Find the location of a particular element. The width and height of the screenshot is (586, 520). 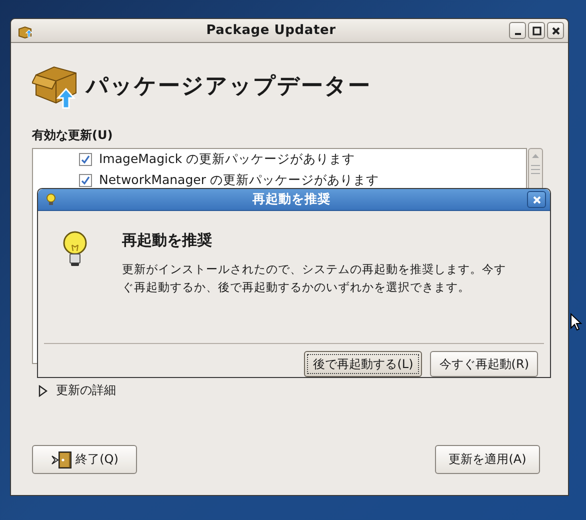

window-title: Package Updater is located at coordinates (271, 30).